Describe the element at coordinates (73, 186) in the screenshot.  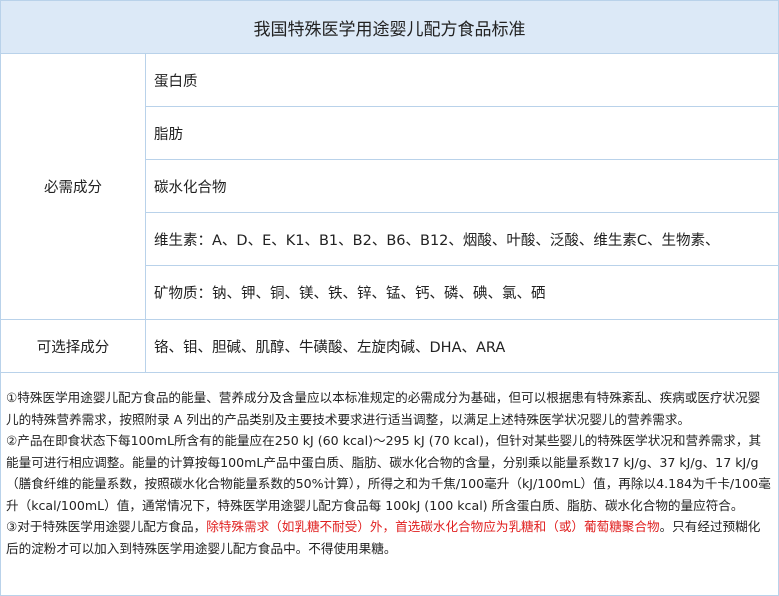
I see `essential-label: 必需成分` at that location.